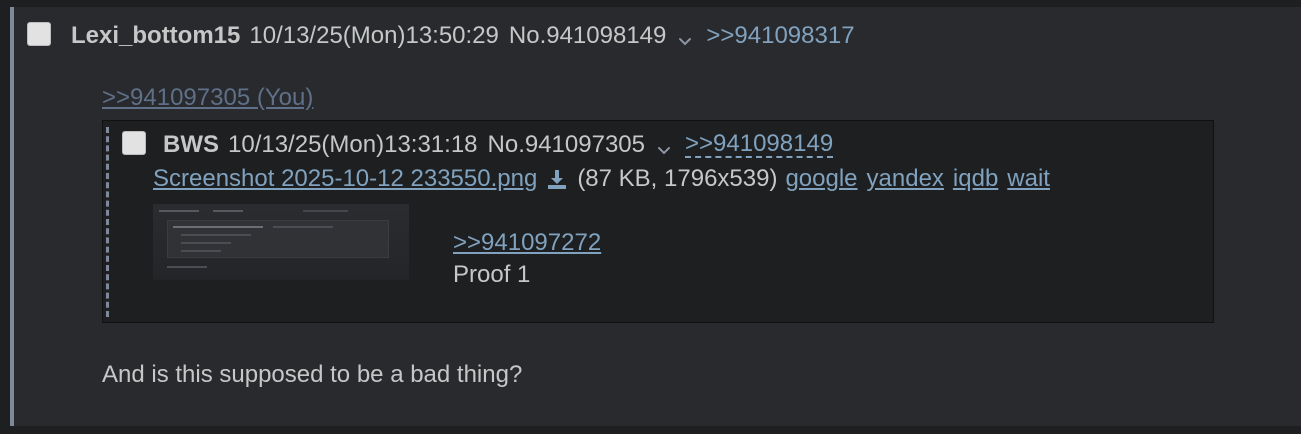 The width and height of the screenshot is (1301, 434). What do you see at coordinates (492, 274) in the screenshot?
I see `inline-comment-text: Proof 1` at bounding box center [492, 274].